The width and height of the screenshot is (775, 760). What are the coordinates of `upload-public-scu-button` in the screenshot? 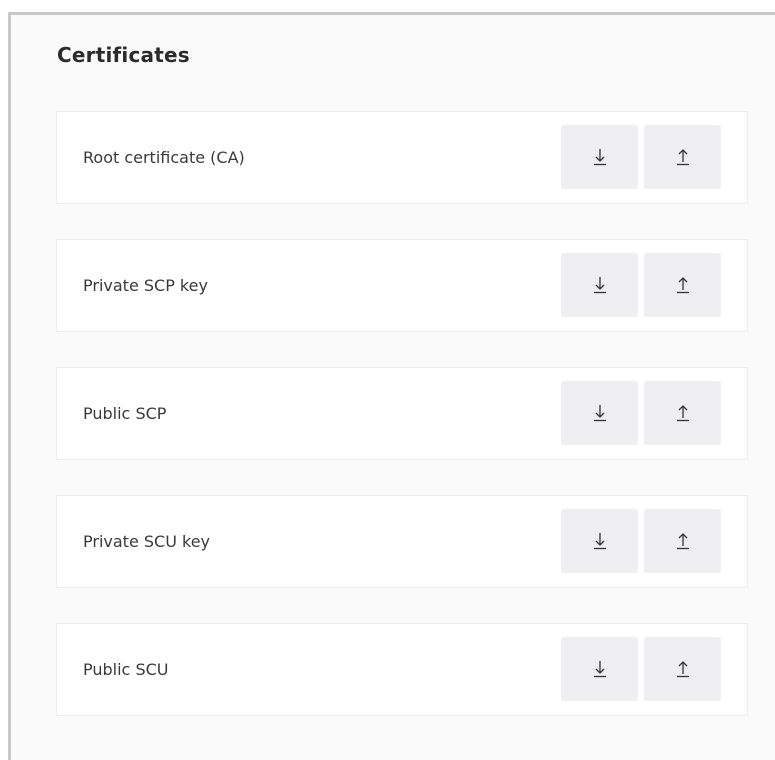 It's located at (682, 669).